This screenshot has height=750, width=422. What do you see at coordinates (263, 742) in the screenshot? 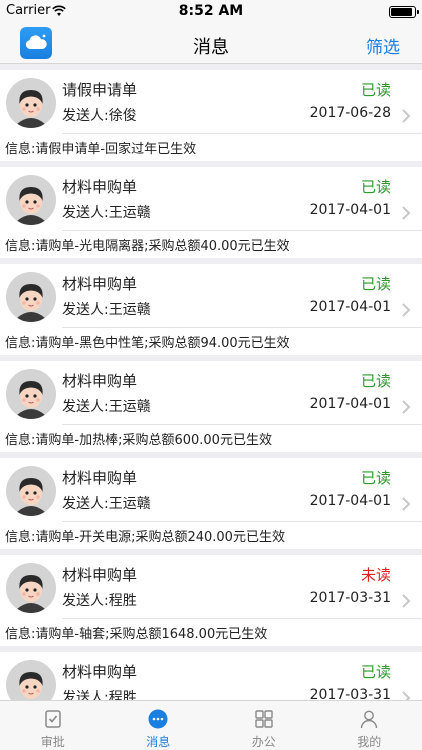
I see `tab-label: 办公` at bounding box center [263, 742].